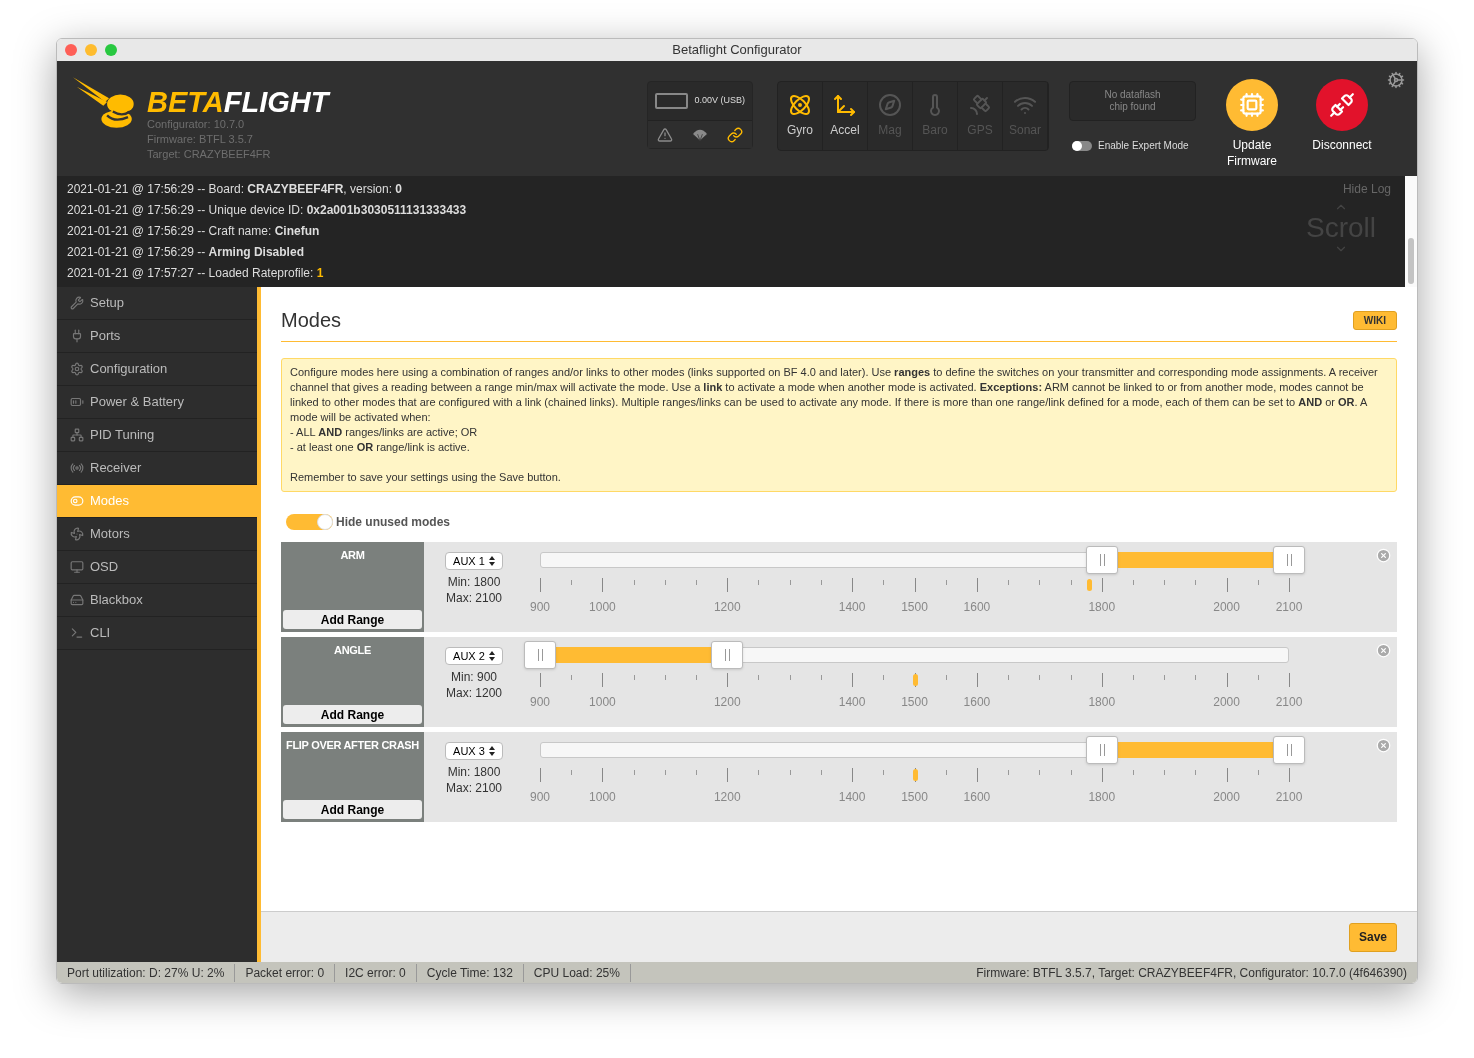  I want to click on mode-name: ANGLE, so click(352, 650).